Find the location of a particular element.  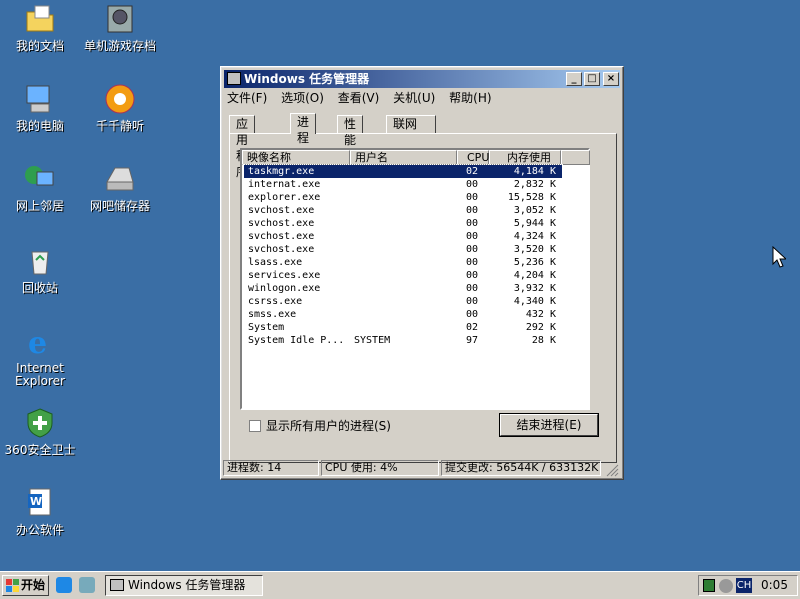

column-header-cpu: CPU is located at coordinates (473, 157).